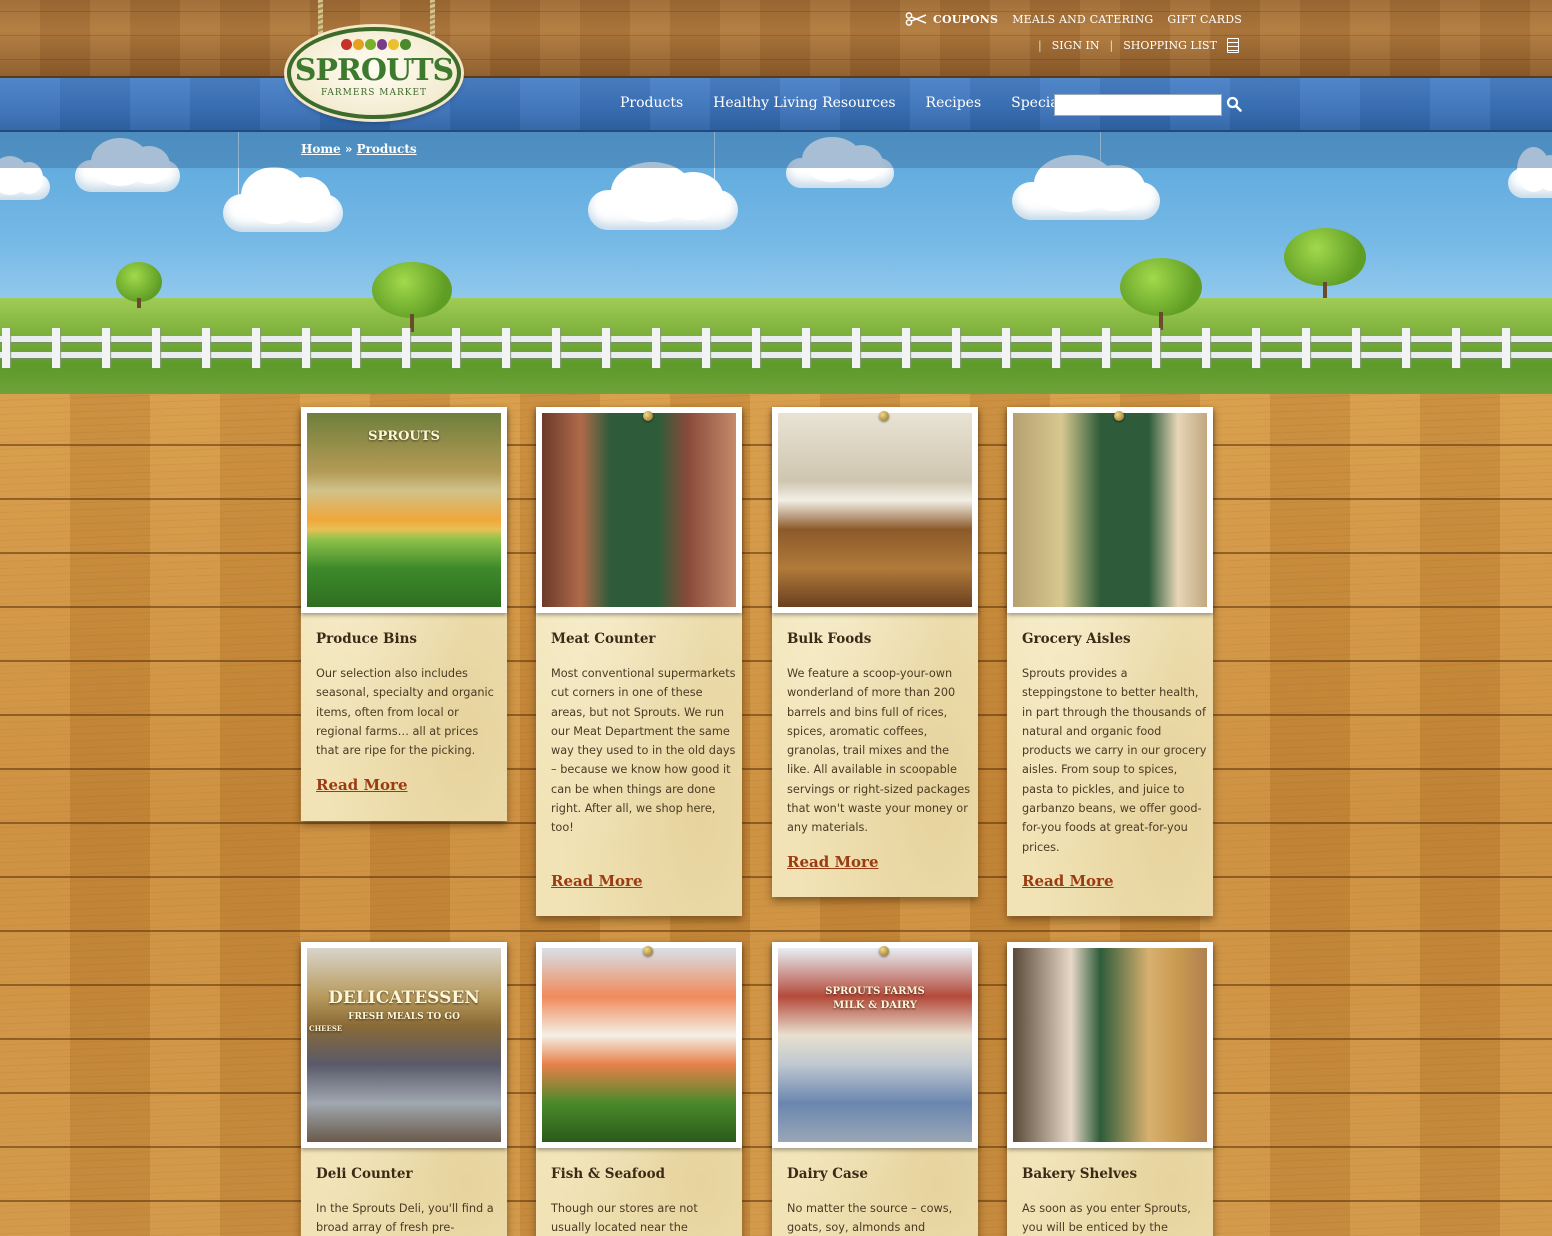 The height and width of the screenshot is (1236, 1552). What do you see at coordinates (364, 1174) in the screenshot?
I see `card-title: Deli Counter` at bounding box center [364, 1174].